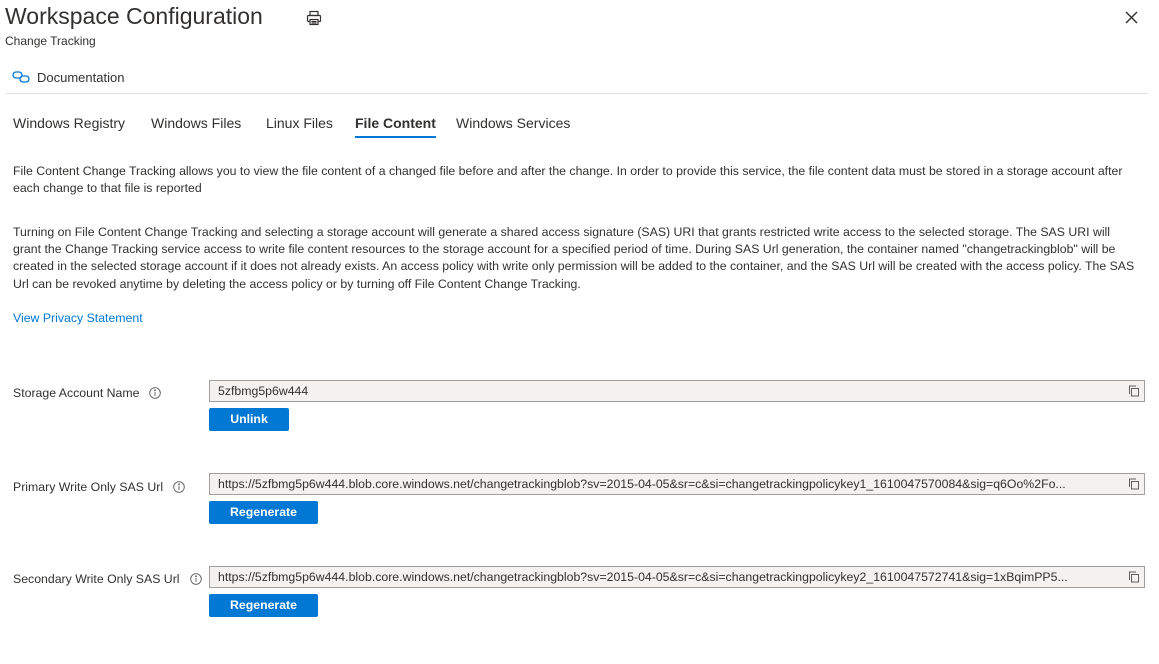 The width and height of the screenshot is (1159, 664). What do you see at coordinates (395, 126) in the screenshot?
I see `tab-file-content: File Content` at bounding box center [395, 126].